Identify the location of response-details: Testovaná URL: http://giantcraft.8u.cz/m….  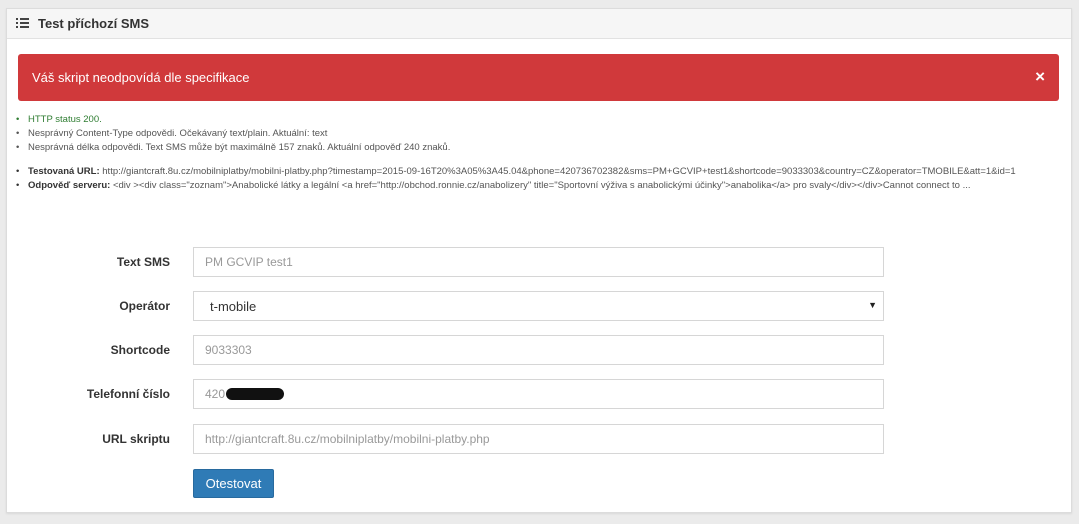
(536, 179).